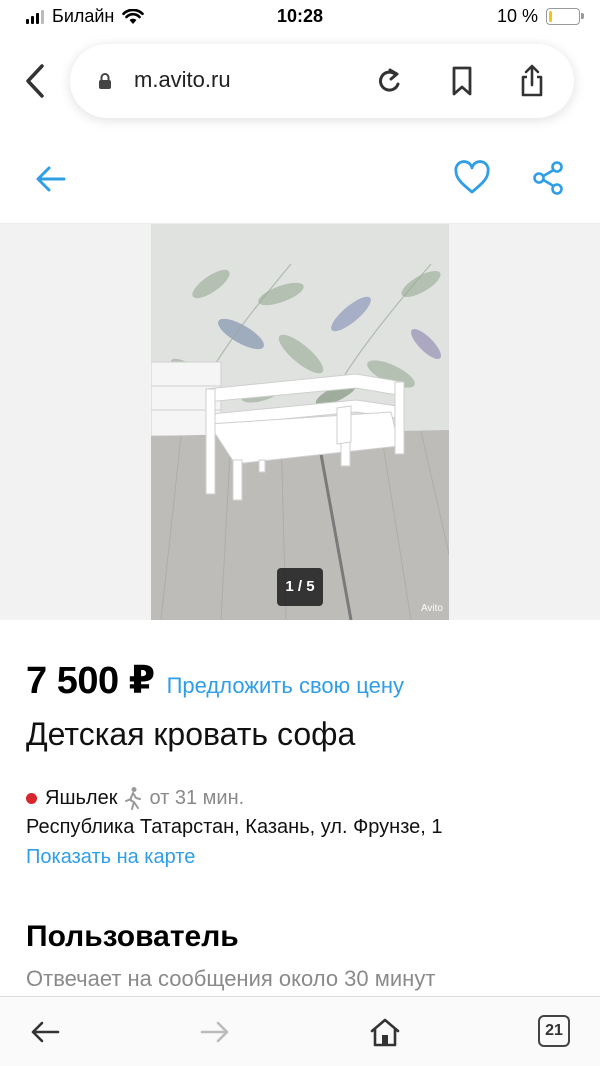 This screenshot has width=600, height=1066. What do you see at coordinates (110, 857) in the screenshot?
I see `show-on-map-link: Показать на карте` at bounding box center [110, 857].